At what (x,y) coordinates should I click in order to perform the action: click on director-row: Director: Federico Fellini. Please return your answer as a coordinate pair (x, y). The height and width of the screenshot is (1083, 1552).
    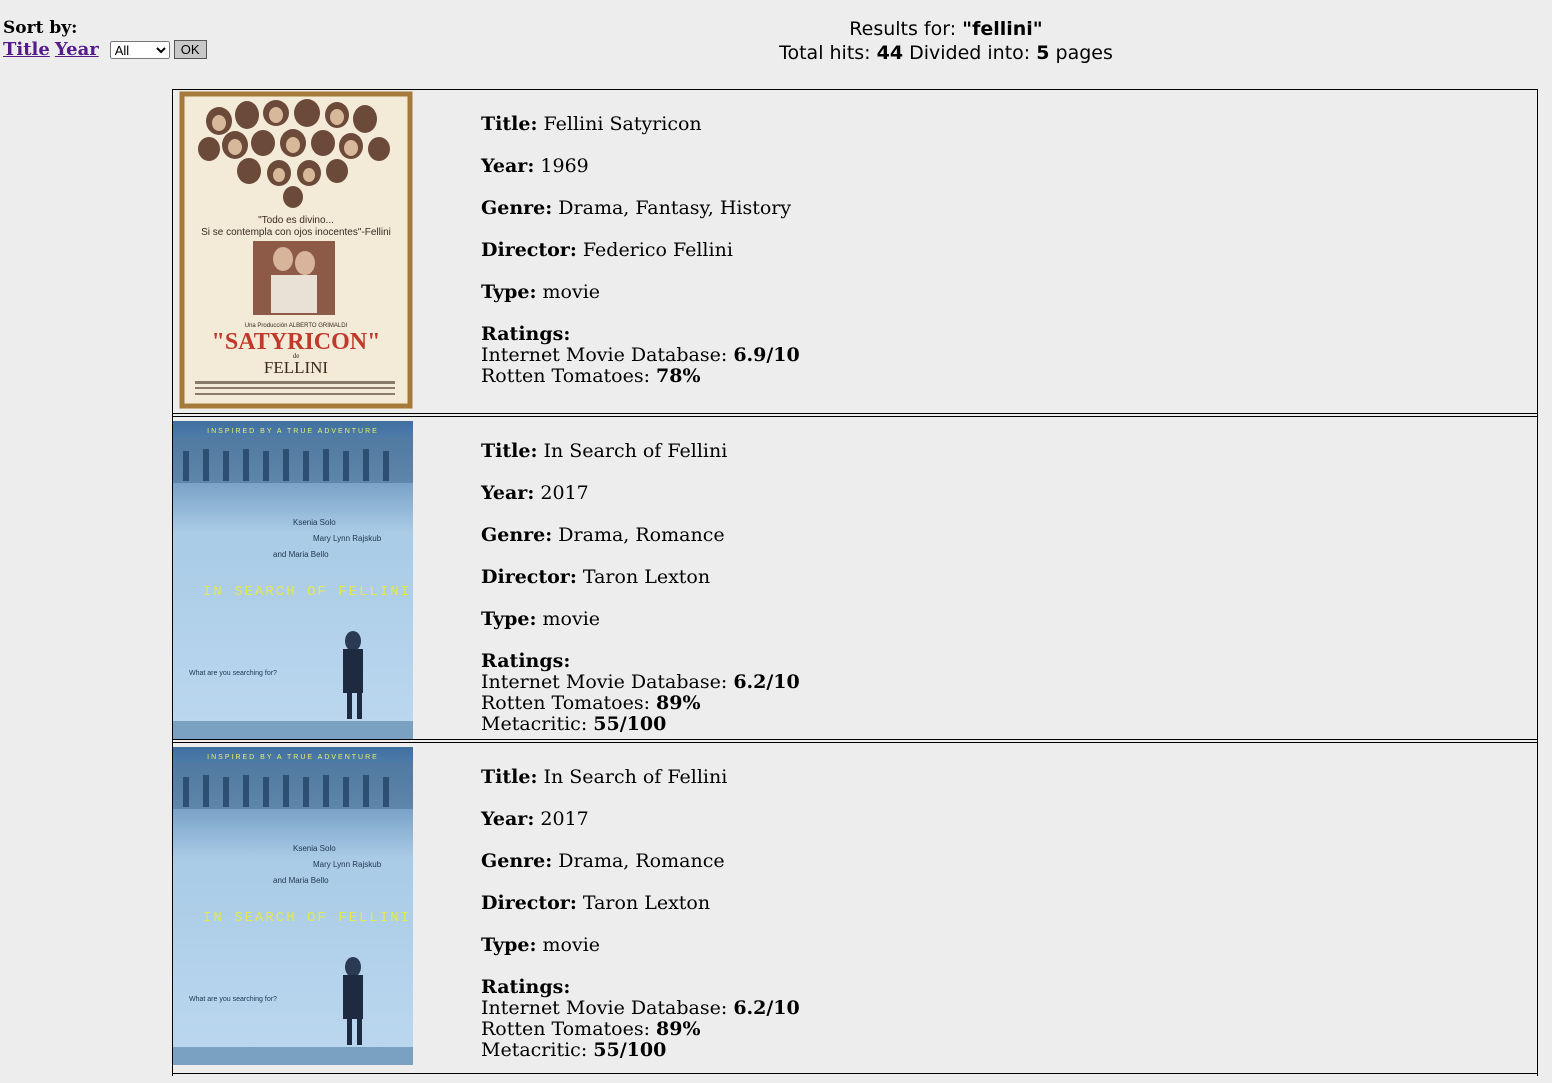
    Looking at the image, I should click on (640, 250).